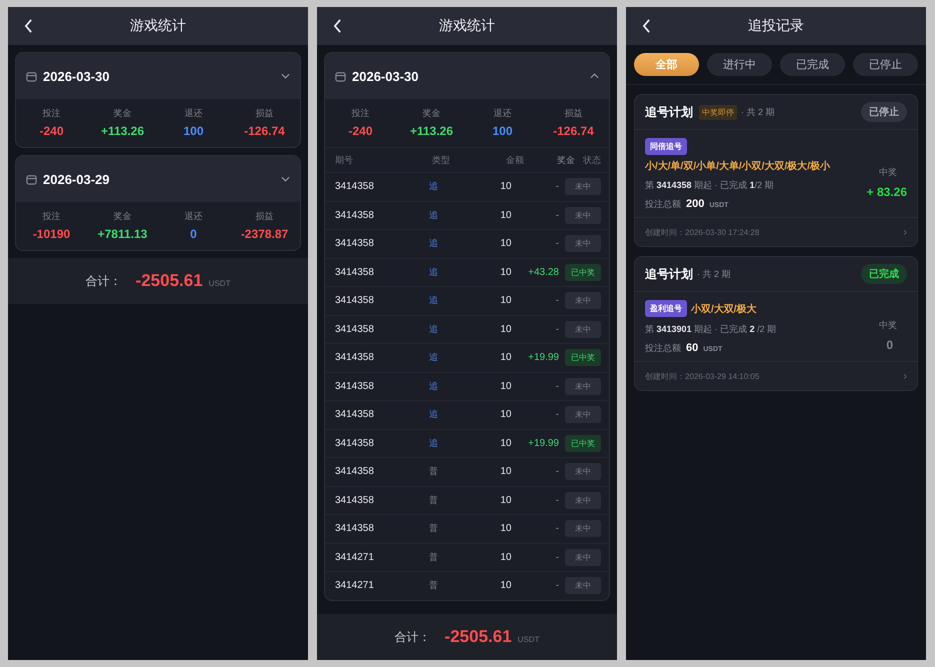 Image resolution: width=935 pixels, height=667 pixels. Describe the element at coordinates (702, 232) in the screenshot. I see `created-time: 创建时间：2026-03-30 17:24:28` at that location.